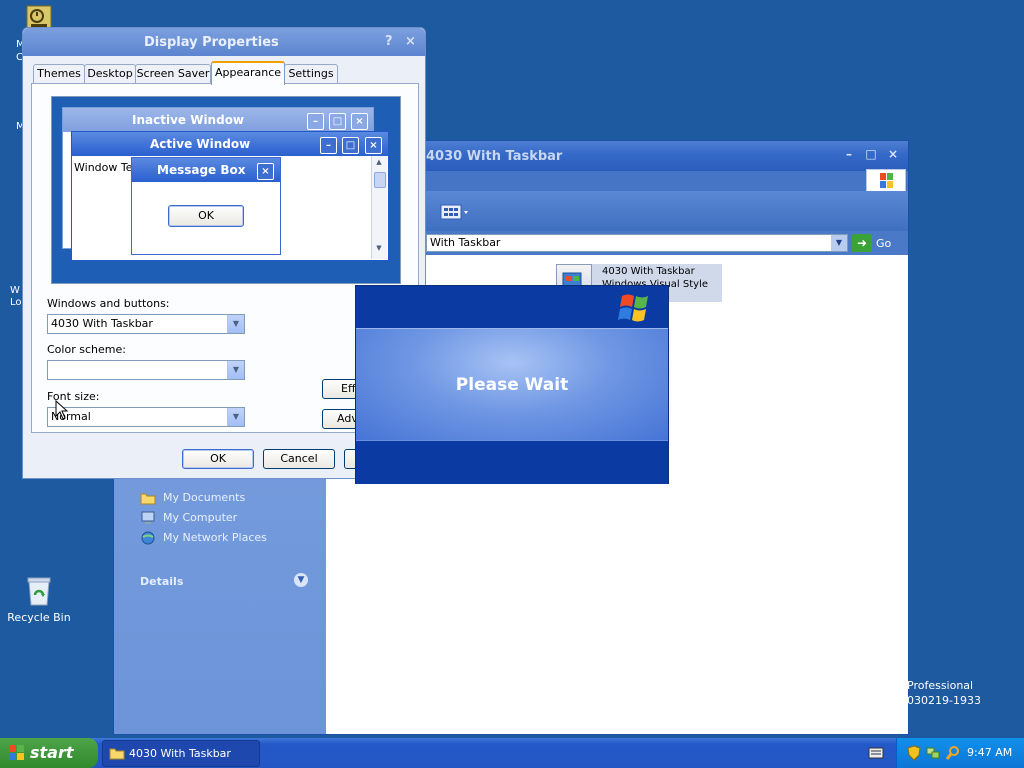 The height and width of the screenshot is (768, 1024). What do you see at coordinates (200, 517) in the screenshot?
I see `my-computer-link: My Computer` at bounding box center [200, 517].